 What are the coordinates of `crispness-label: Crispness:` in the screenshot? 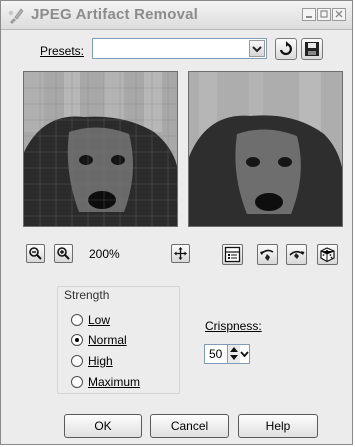 It's located at (233, 326).